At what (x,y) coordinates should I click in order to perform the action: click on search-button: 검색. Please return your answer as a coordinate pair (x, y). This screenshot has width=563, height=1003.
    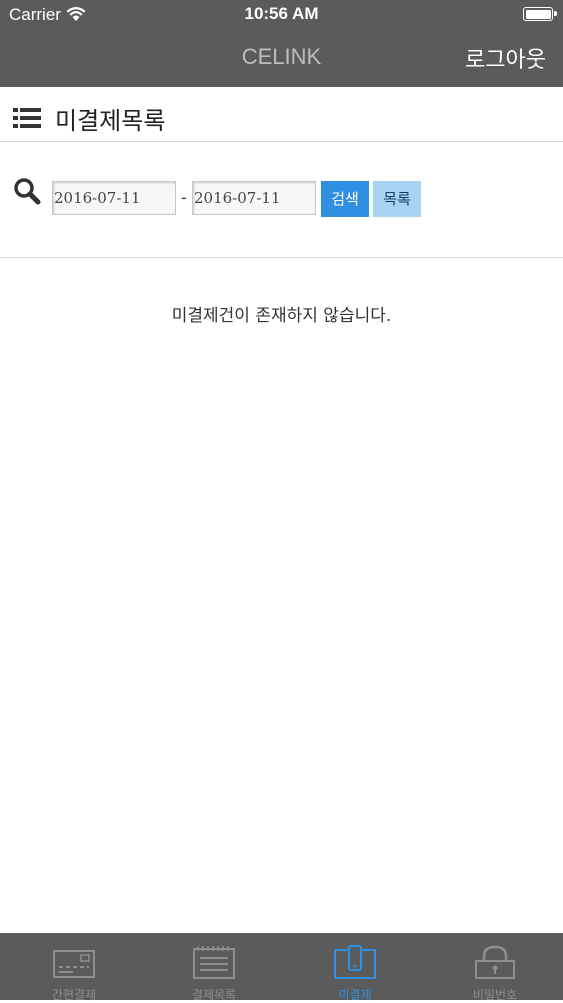
    Looking at the image, I should click on (345, 199).